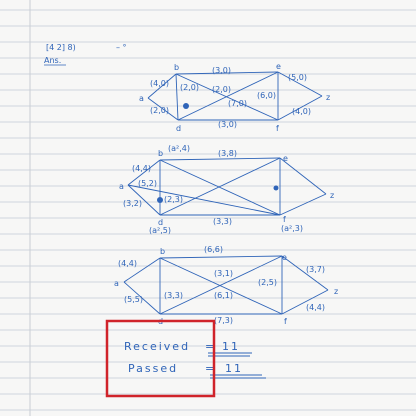  What do you see at coordinates (213, 249) in the screenshot?
I see `graph3-label-2: (6,6)` at bounding box center [213, 249].